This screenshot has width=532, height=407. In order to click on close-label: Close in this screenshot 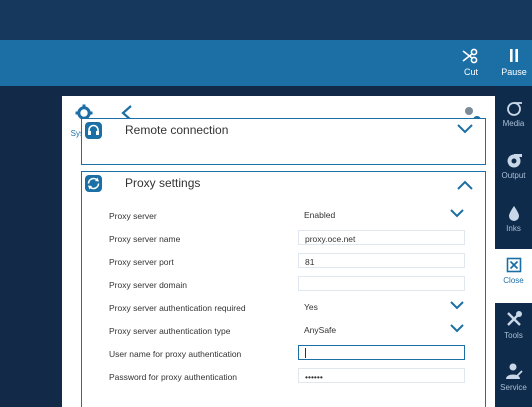, I will do `click(513, 280)`.